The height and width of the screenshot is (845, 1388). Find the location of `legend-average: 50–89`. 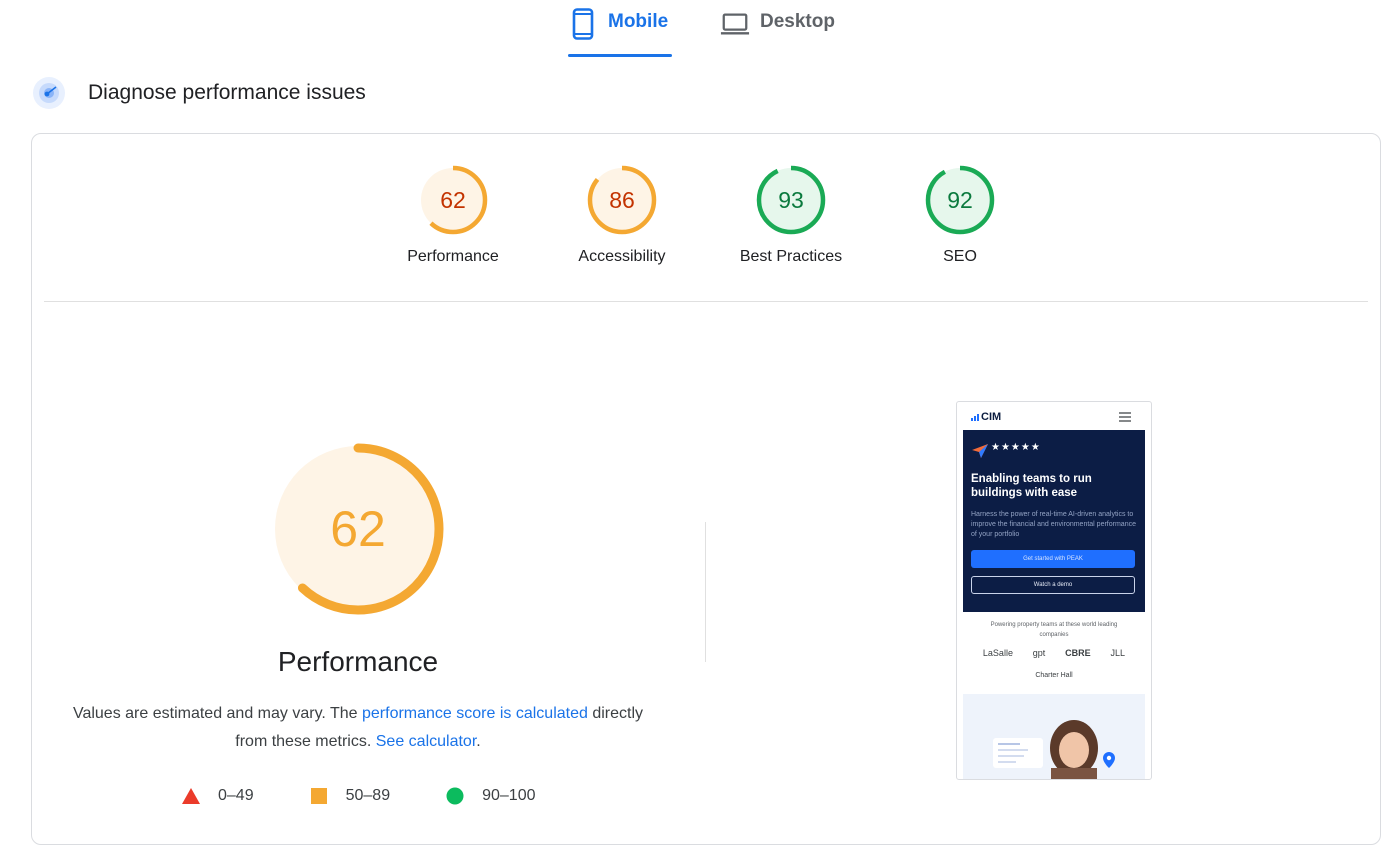

legend-average: 50–89 is located at coordinates (350, 796).